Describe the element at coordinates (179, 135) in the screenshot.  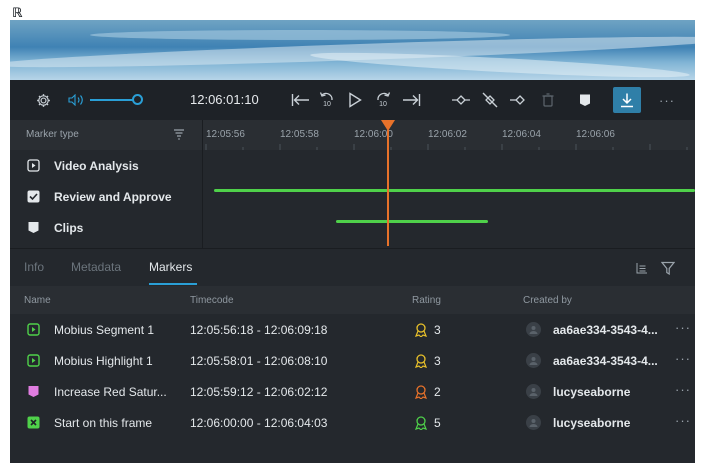
I see `sort-icon` at that location.